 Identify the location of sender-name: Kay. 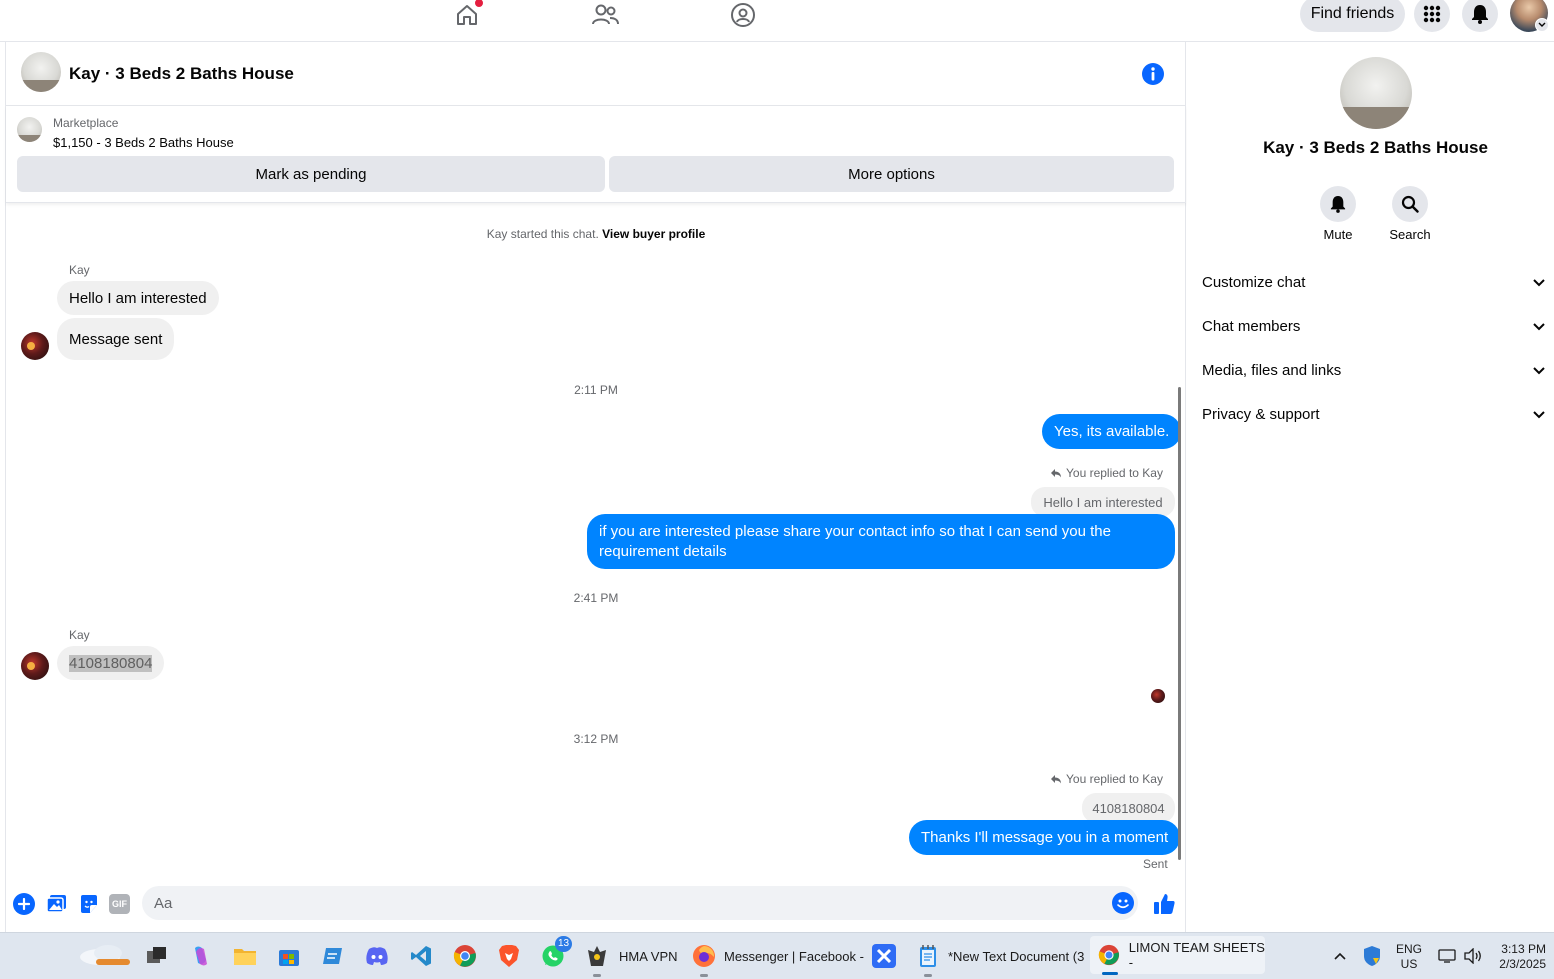
(79, 635).